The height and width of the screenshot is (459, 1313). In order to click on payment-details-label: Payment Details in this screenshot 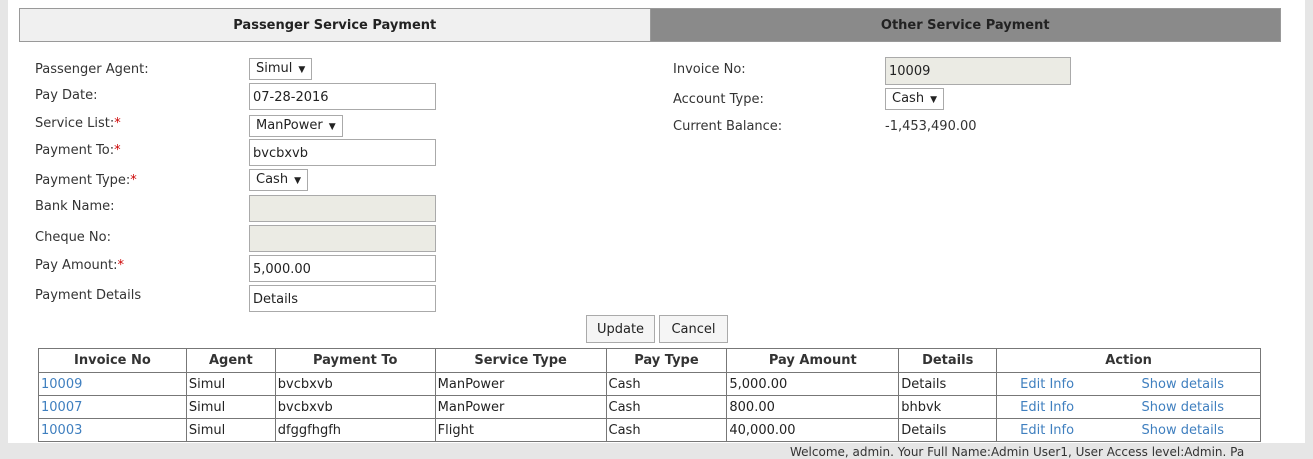, I will do `click(88, 295)`.